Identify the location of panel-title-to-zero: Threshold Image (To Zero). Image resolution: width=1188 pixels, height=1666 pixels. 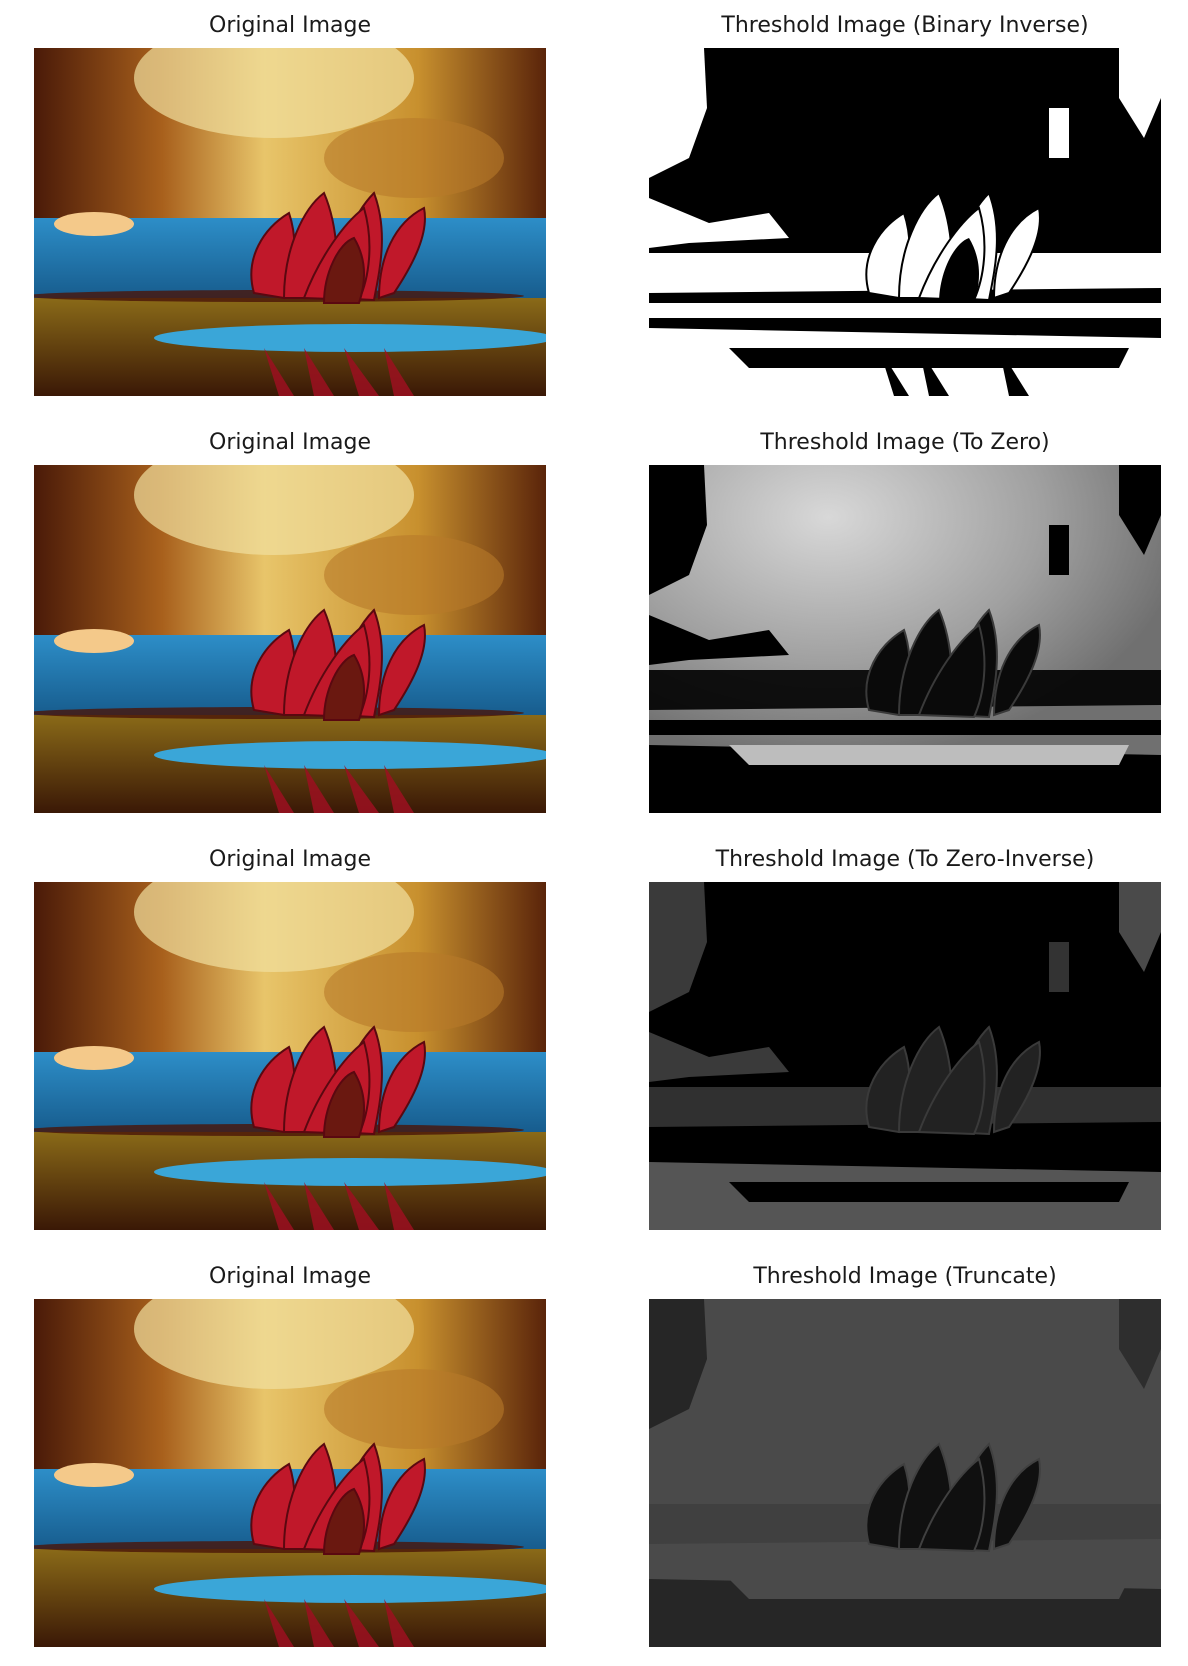
(905, 442).